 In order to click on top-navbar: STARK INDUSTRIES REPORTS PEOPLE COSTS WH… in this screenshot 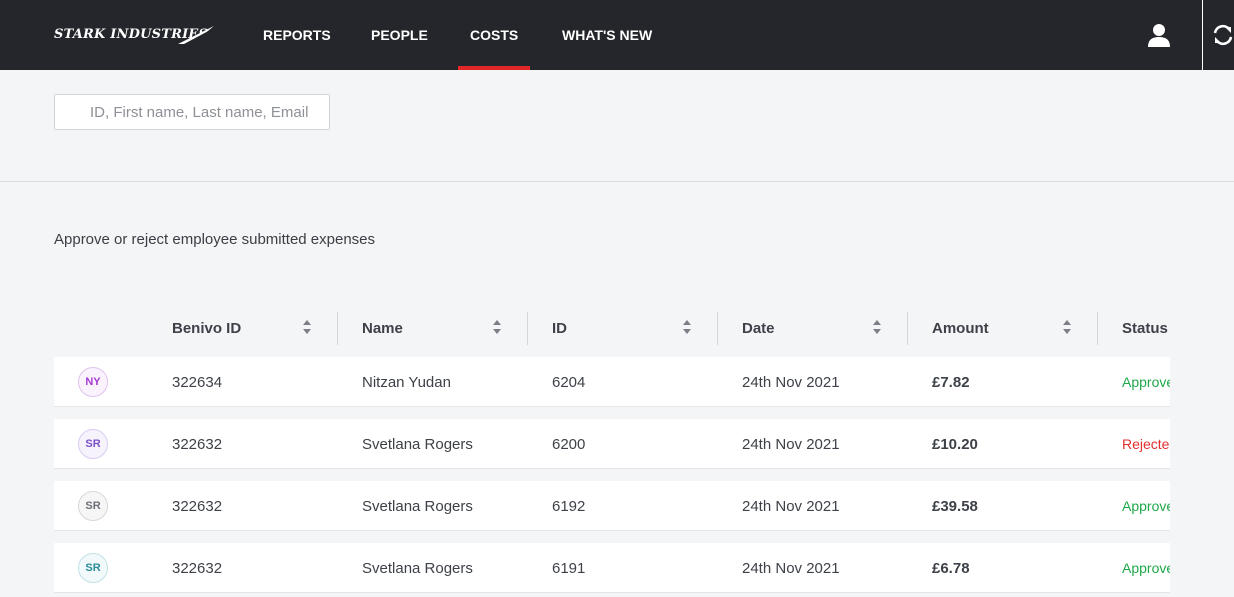, I will do `click(617, 35)`.